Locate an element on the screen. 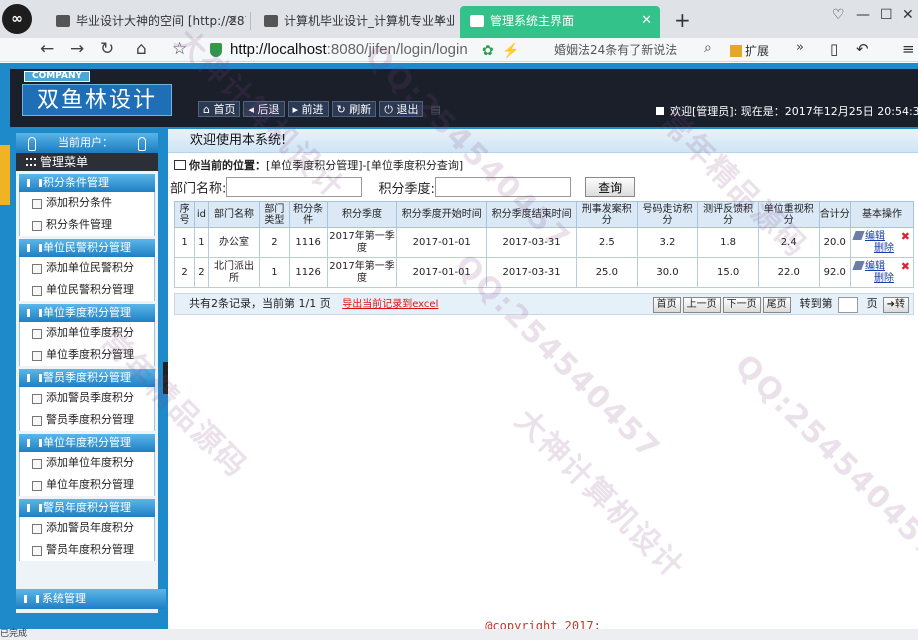 This screenshot has height=640, width=918. forward-button: ▸ 前进 is located at coordinates (308, 109).